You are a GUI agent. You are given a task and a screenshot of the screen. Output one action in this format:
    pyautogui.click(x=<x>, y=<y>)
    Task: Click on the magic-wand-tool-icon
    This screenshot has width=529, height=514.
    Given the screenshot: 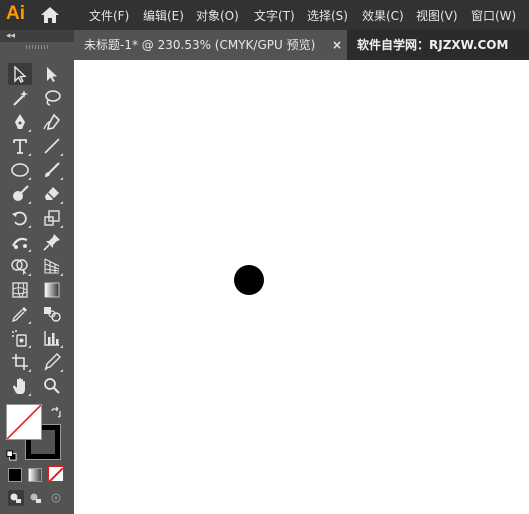 What is the action you would take?
    pyautogui.click(x=20, y=98)
    